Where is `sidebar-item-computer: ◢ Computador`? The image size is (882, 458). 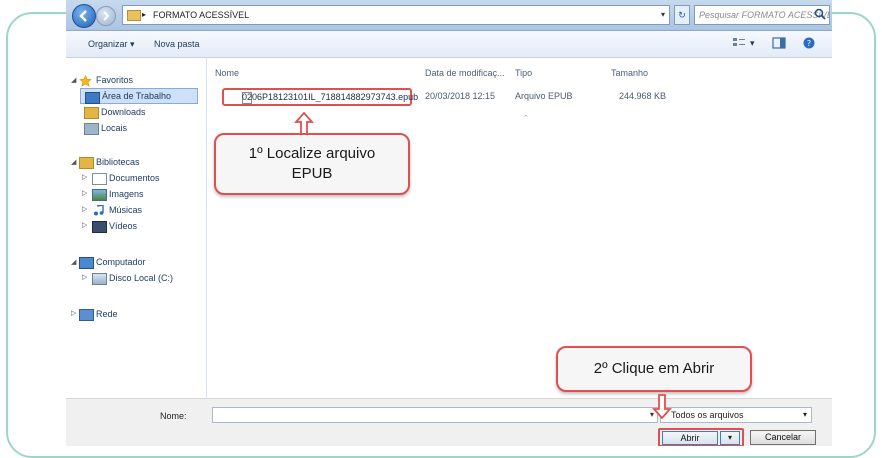
sidebar-item-computer: ◢ Computador is located at coordinates (131, 262).